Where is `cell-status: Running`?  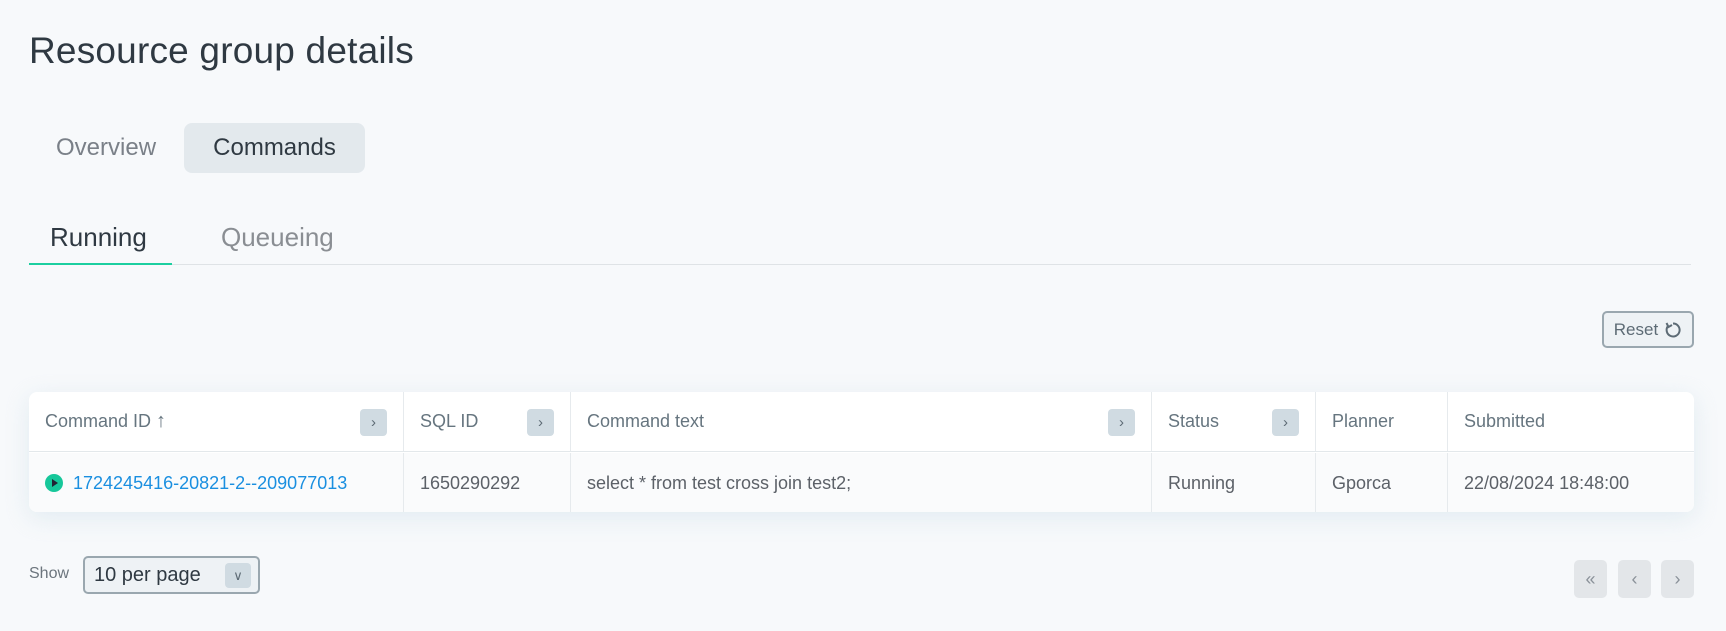 cell-status: Running is located at coordinates (1234, 482).